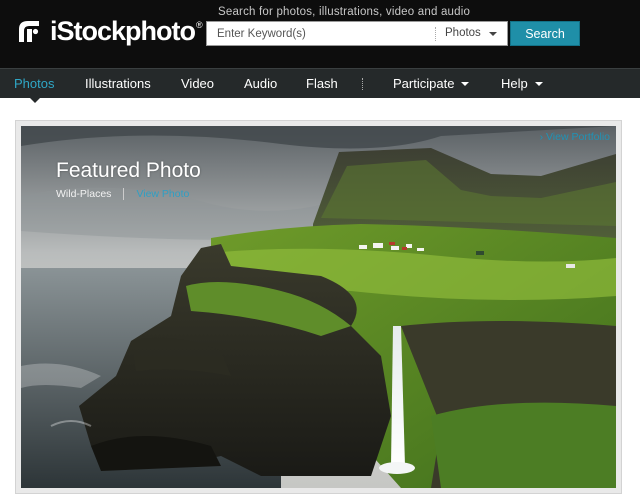 The image size is (640, 503). Describe the element at coordinates (575, 137) in the screenshot. I see `view-portfolio-link: › View Portfolio` at that location.